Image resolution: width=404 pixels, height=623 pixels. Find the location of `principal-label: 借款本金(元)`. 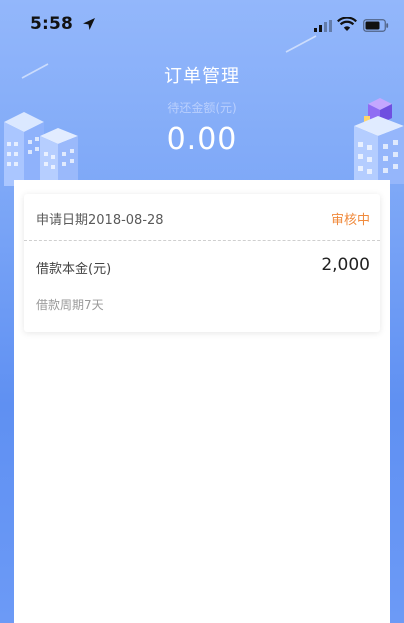

principal-label: 借款本金(元) is located at coordinates (74, 269).